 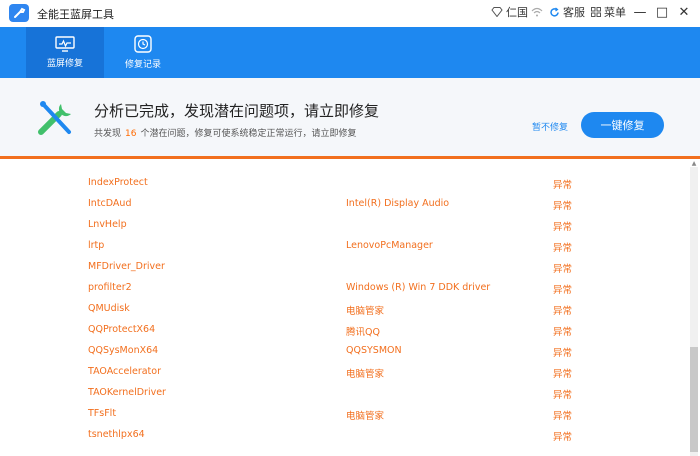 What do you see at coordinates (109, 308) in the screenshot?
I see `row-name: QMUdisk` at bounding box center [109, 308].